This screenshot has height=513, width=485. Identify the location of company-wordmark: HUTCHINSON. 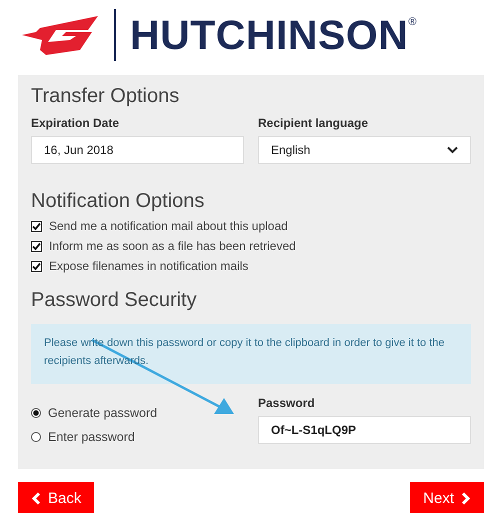
(269, 35).